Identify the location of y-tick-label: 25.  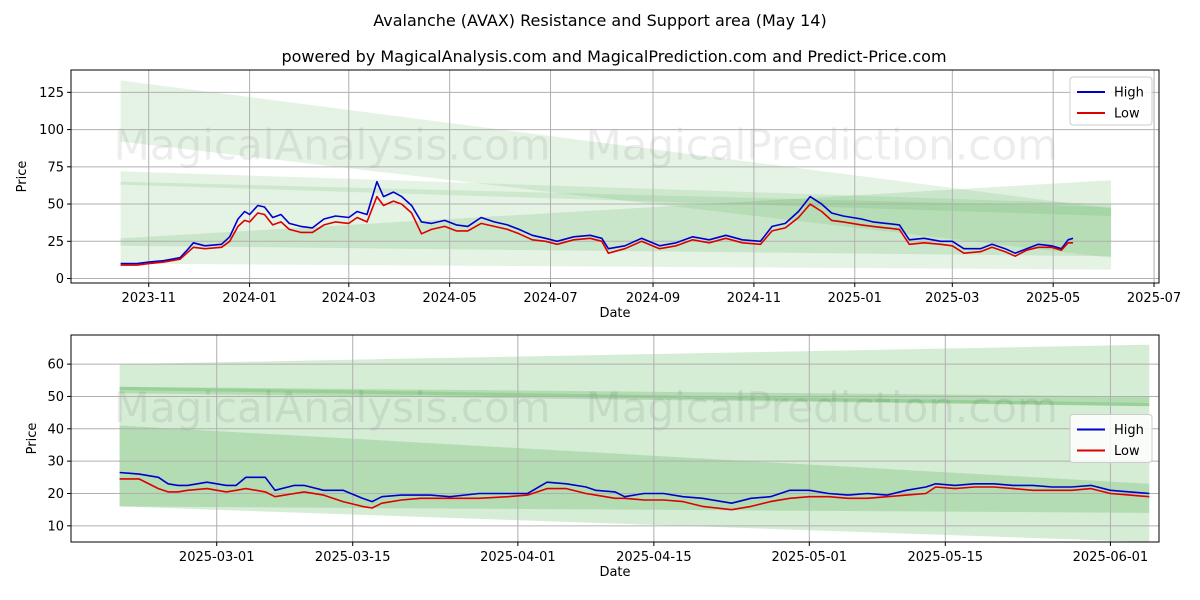
(55, 242).